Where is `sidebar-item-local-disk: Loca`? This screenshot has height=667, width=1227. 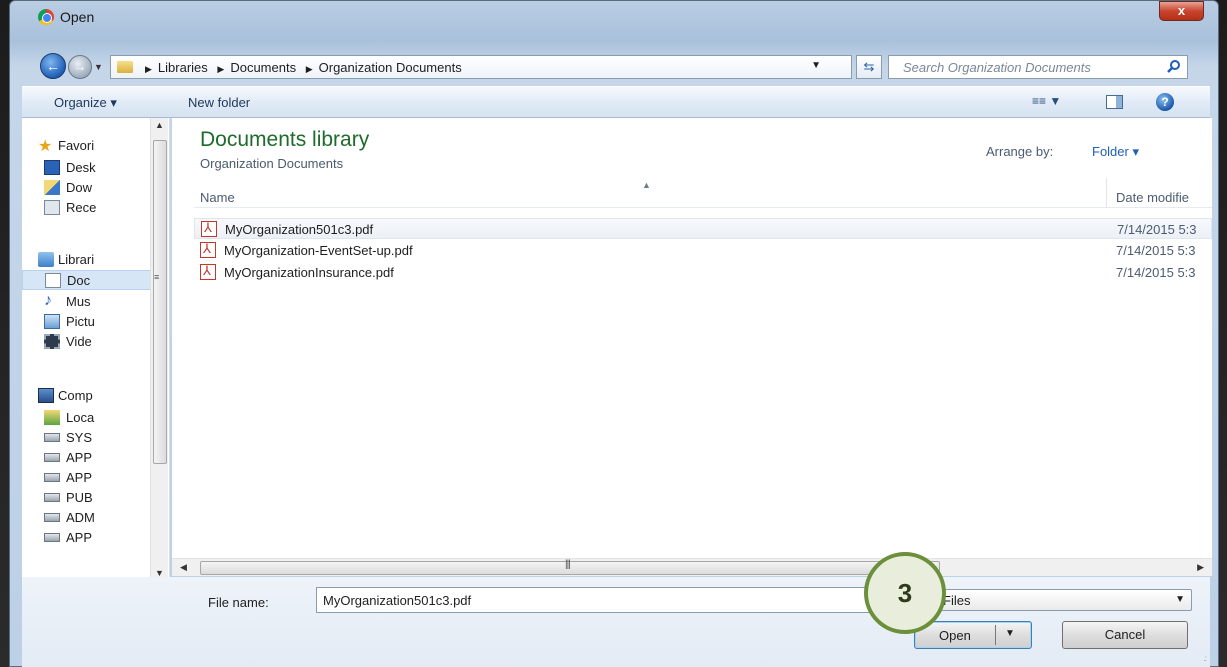 sidebar-item-local-disk: Loca is located at coordinates (88, 418).